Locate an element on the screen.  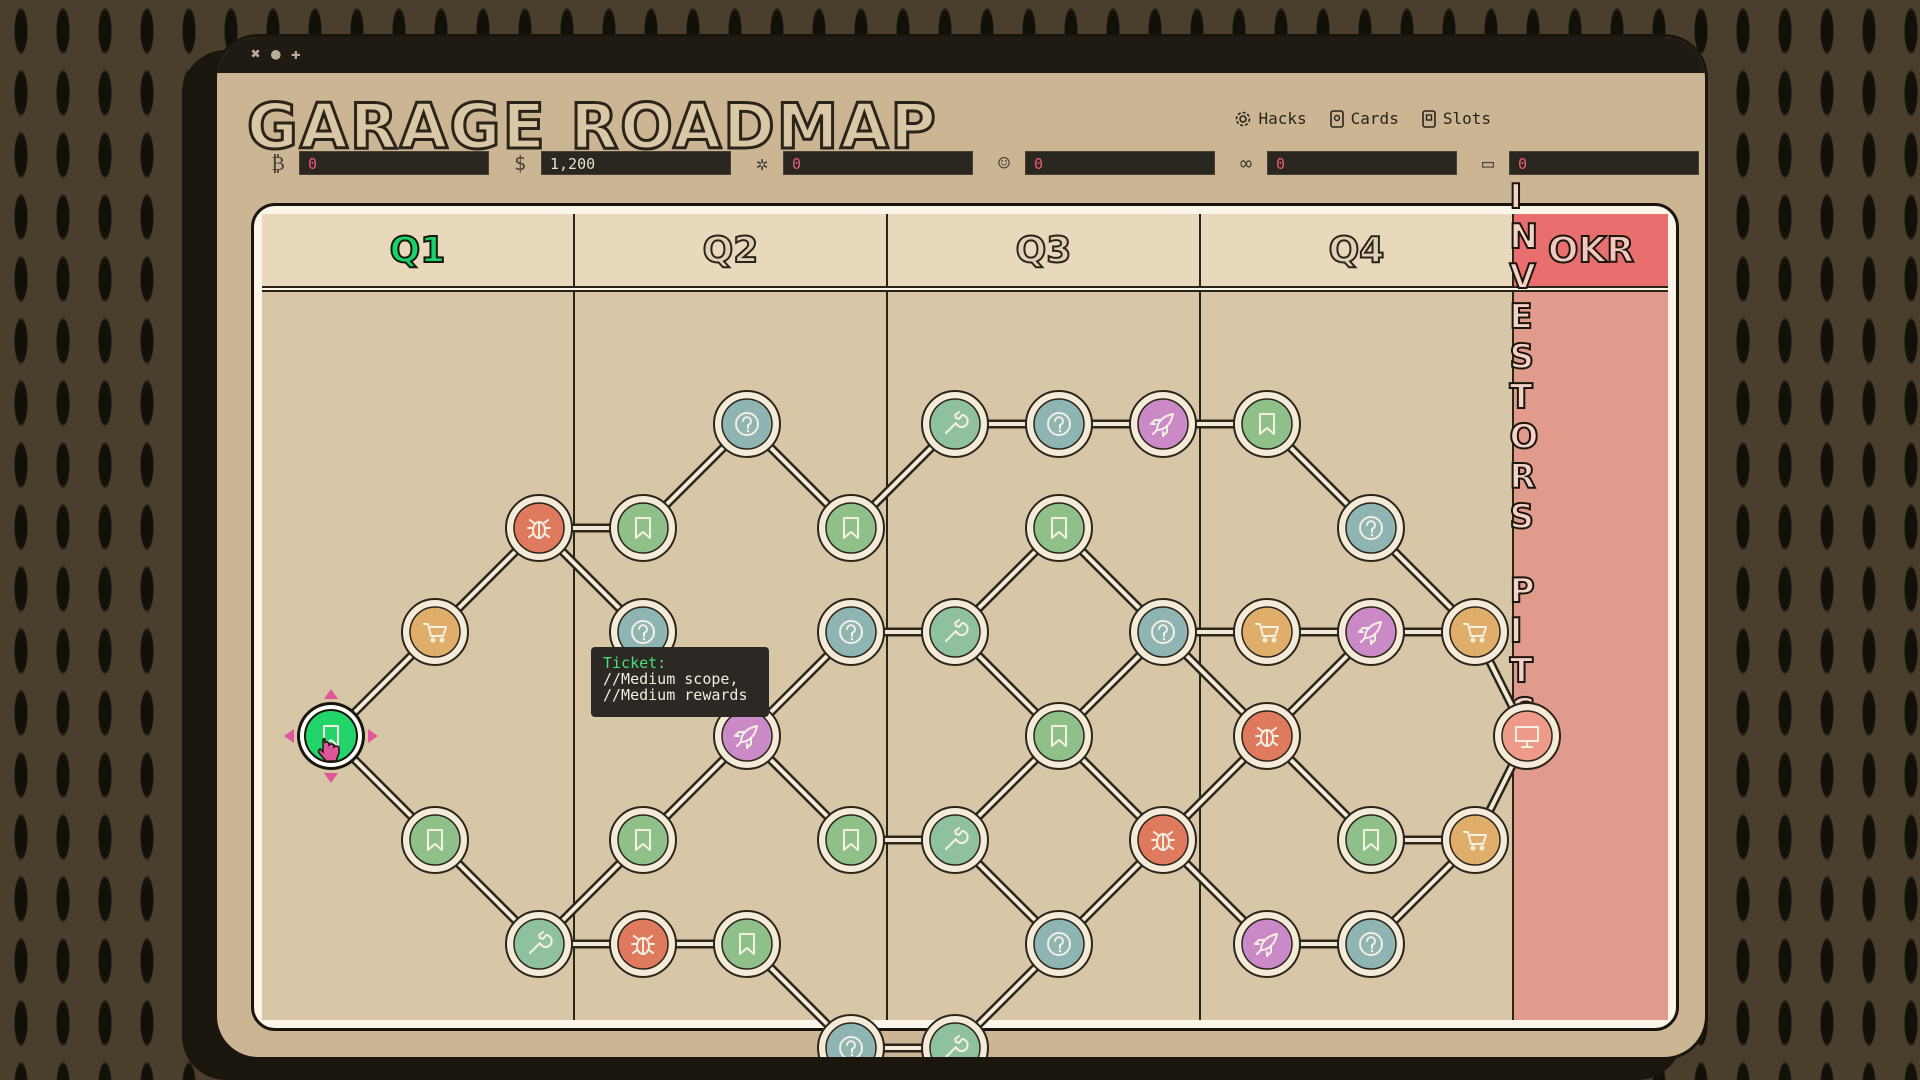
roadmap-node-pitch is located at coordinates (1527, 736).